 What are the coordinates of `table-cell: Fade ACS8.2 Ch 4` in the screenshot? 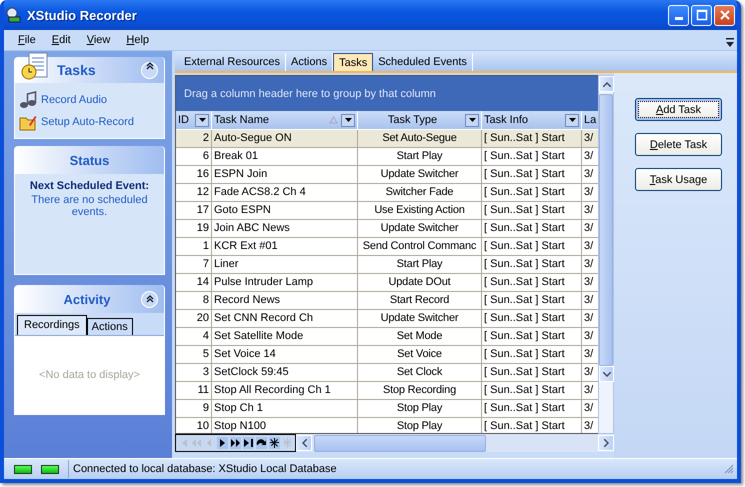 It's located at (285, 192).